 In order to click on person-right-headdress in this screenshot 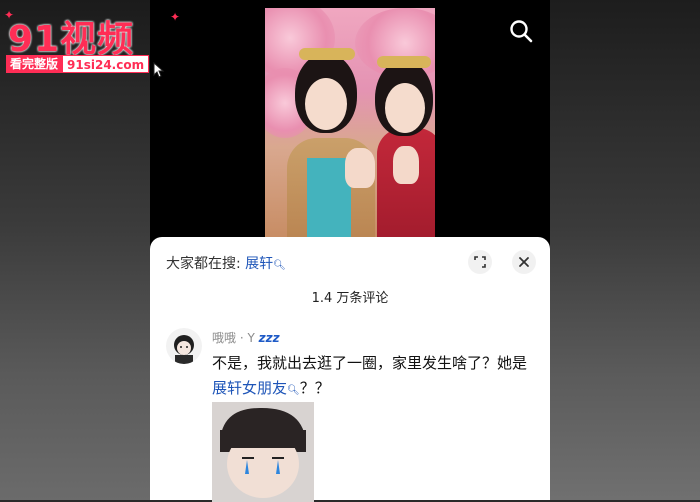, I will do `click(404, 62)`.